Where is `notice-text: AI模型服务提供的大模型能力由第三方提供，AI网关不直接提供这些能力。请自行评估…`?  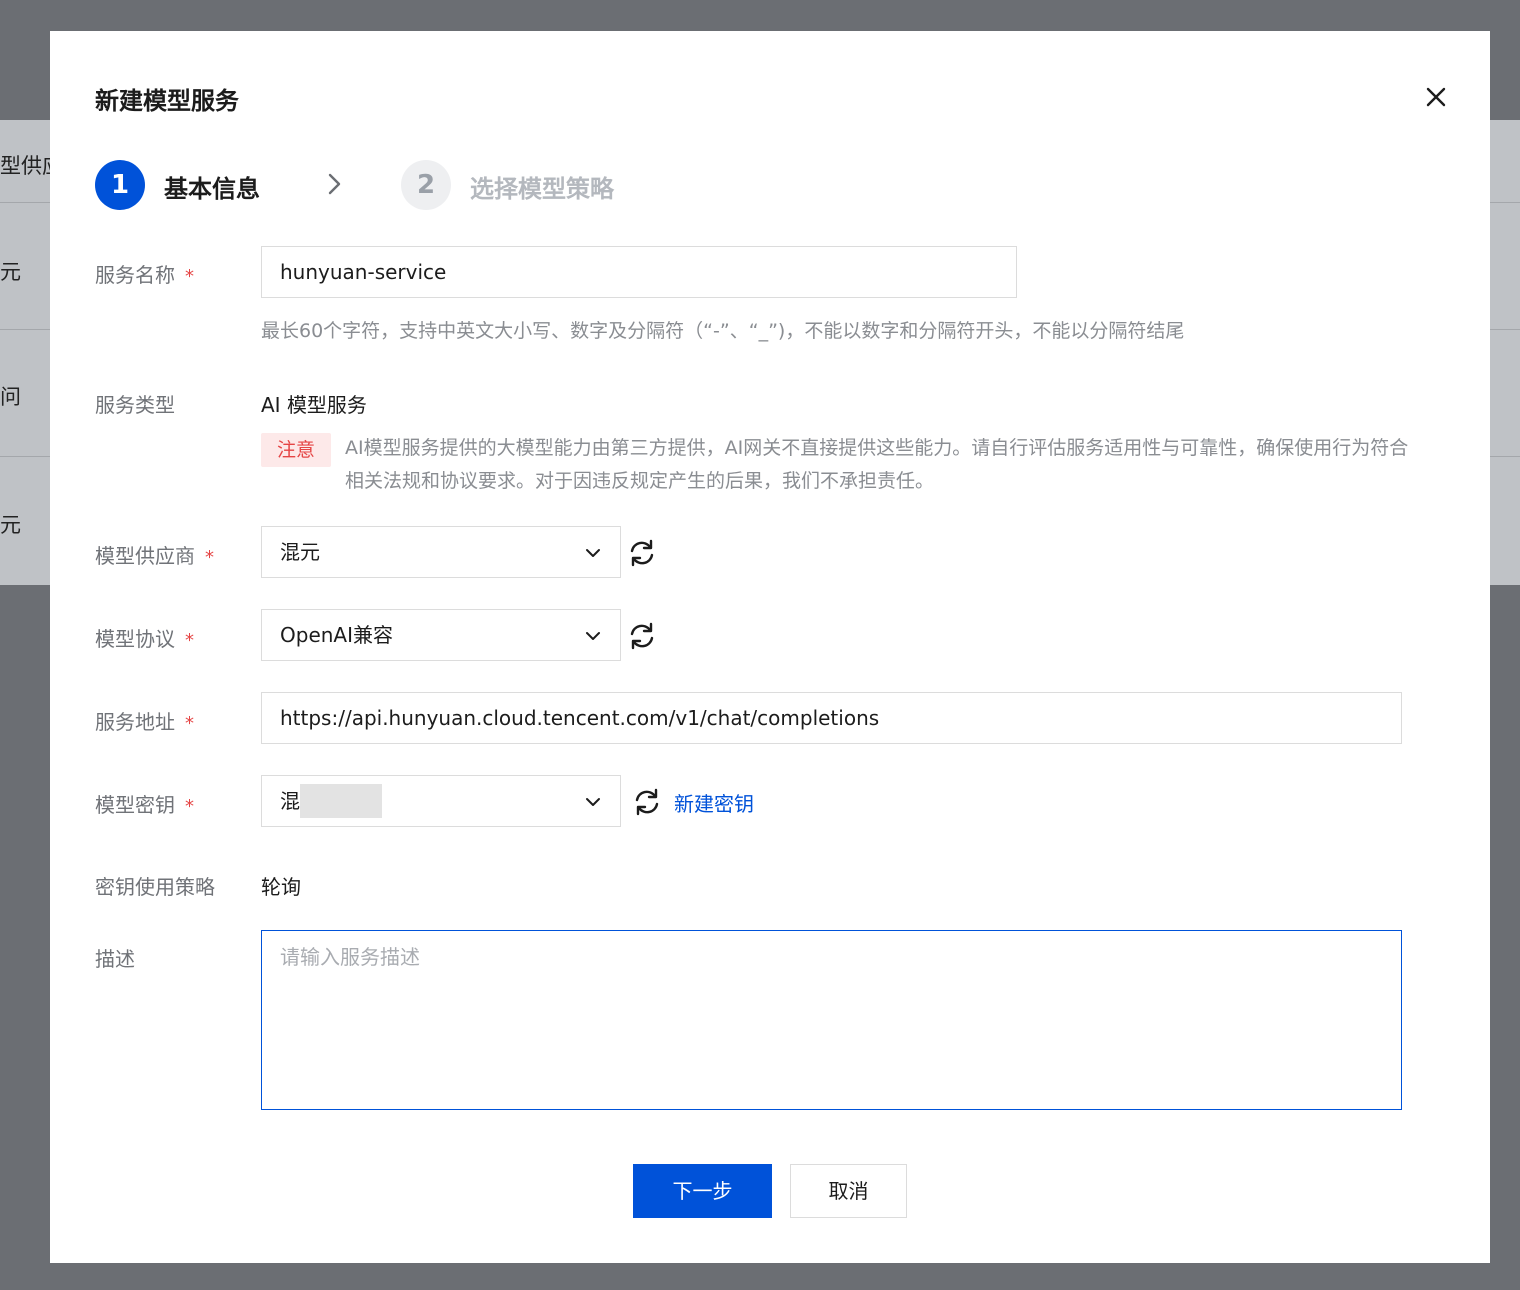
notice-text: AI模型服务提供的大模型能力由第三方提供，AI网关不直接提供这些能力。请自行评估… is located at coordinates (877, 464).